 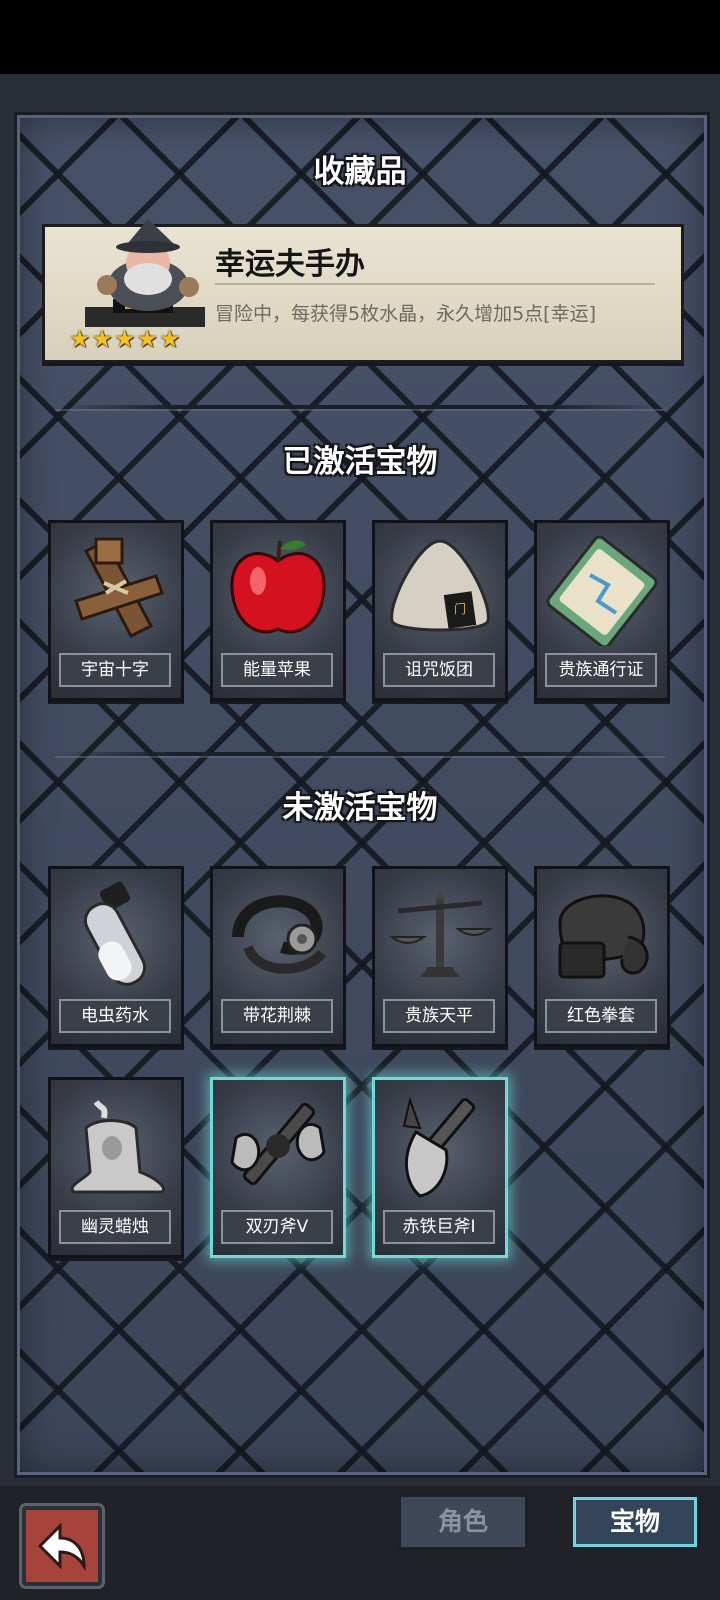 I want to click on tab-treasure: 宝物, so click(x=635, y=1522).